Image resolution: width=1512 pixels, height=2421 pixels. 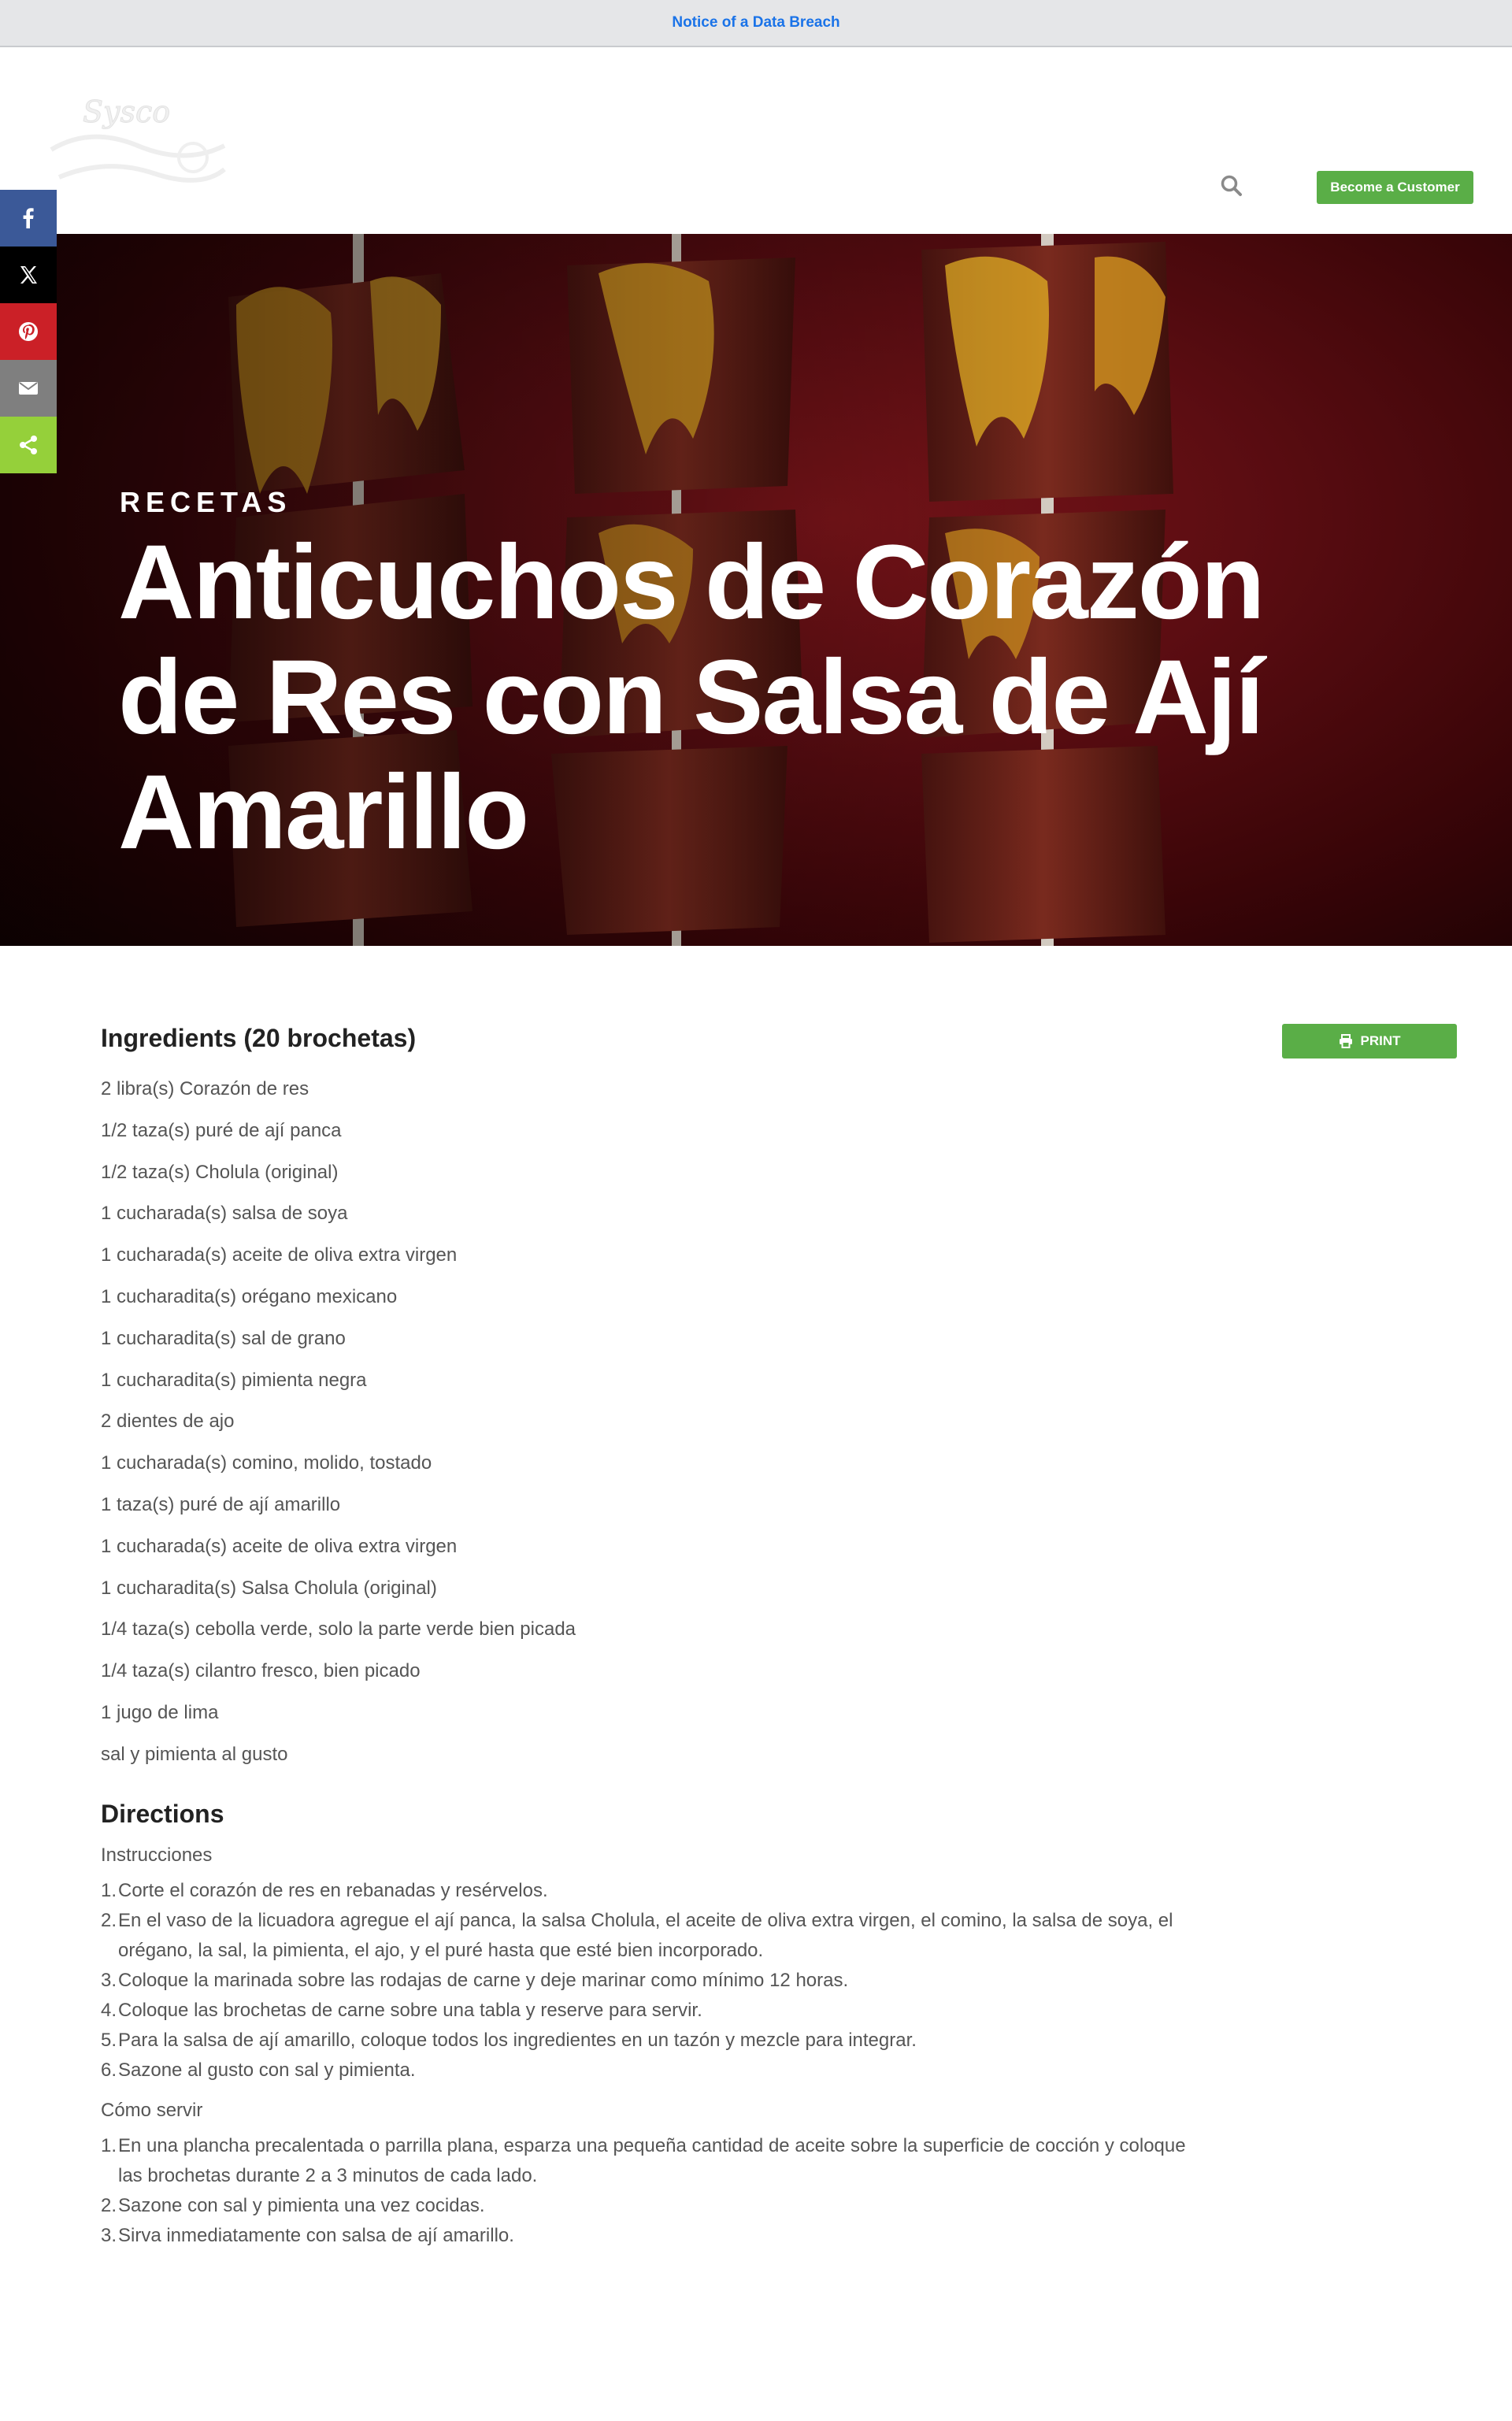 I want to click on directions-title: Directions, so click(x=162, y=1813).